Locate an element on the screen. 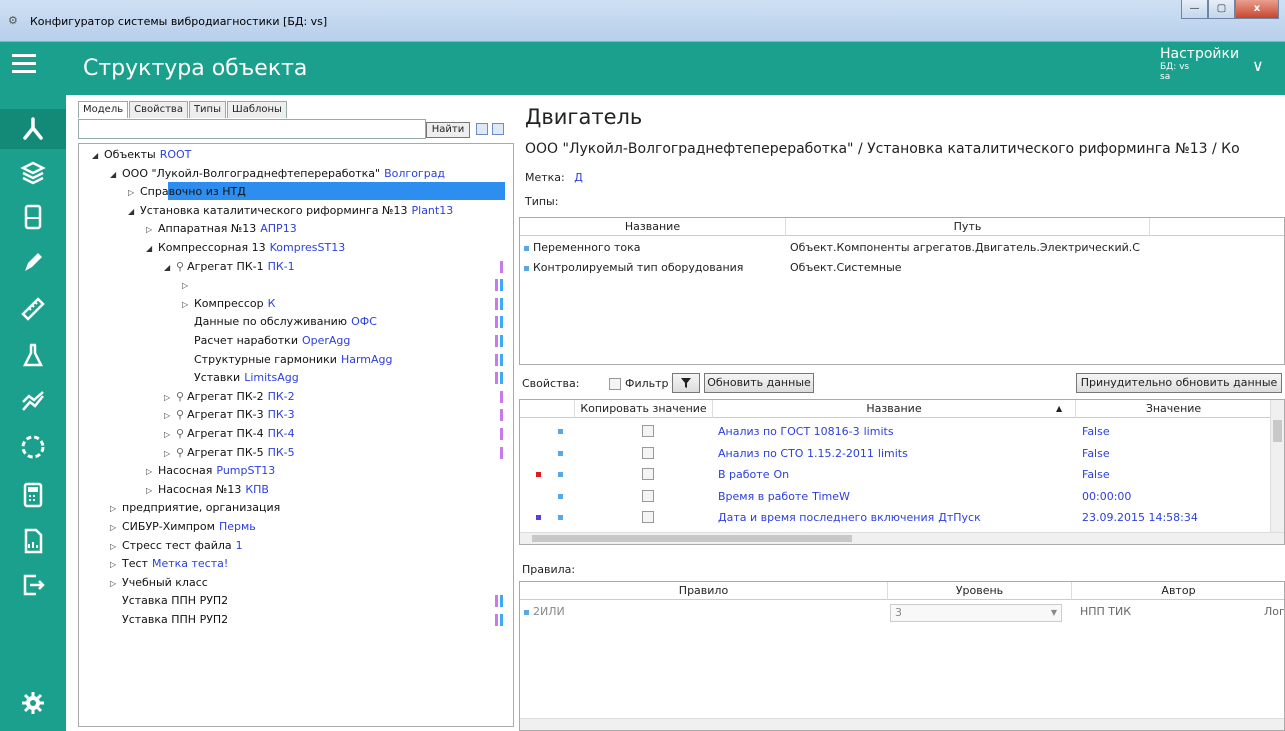  tree-node: ▷ Справочно из НТД is located at coordinates (187, 192).